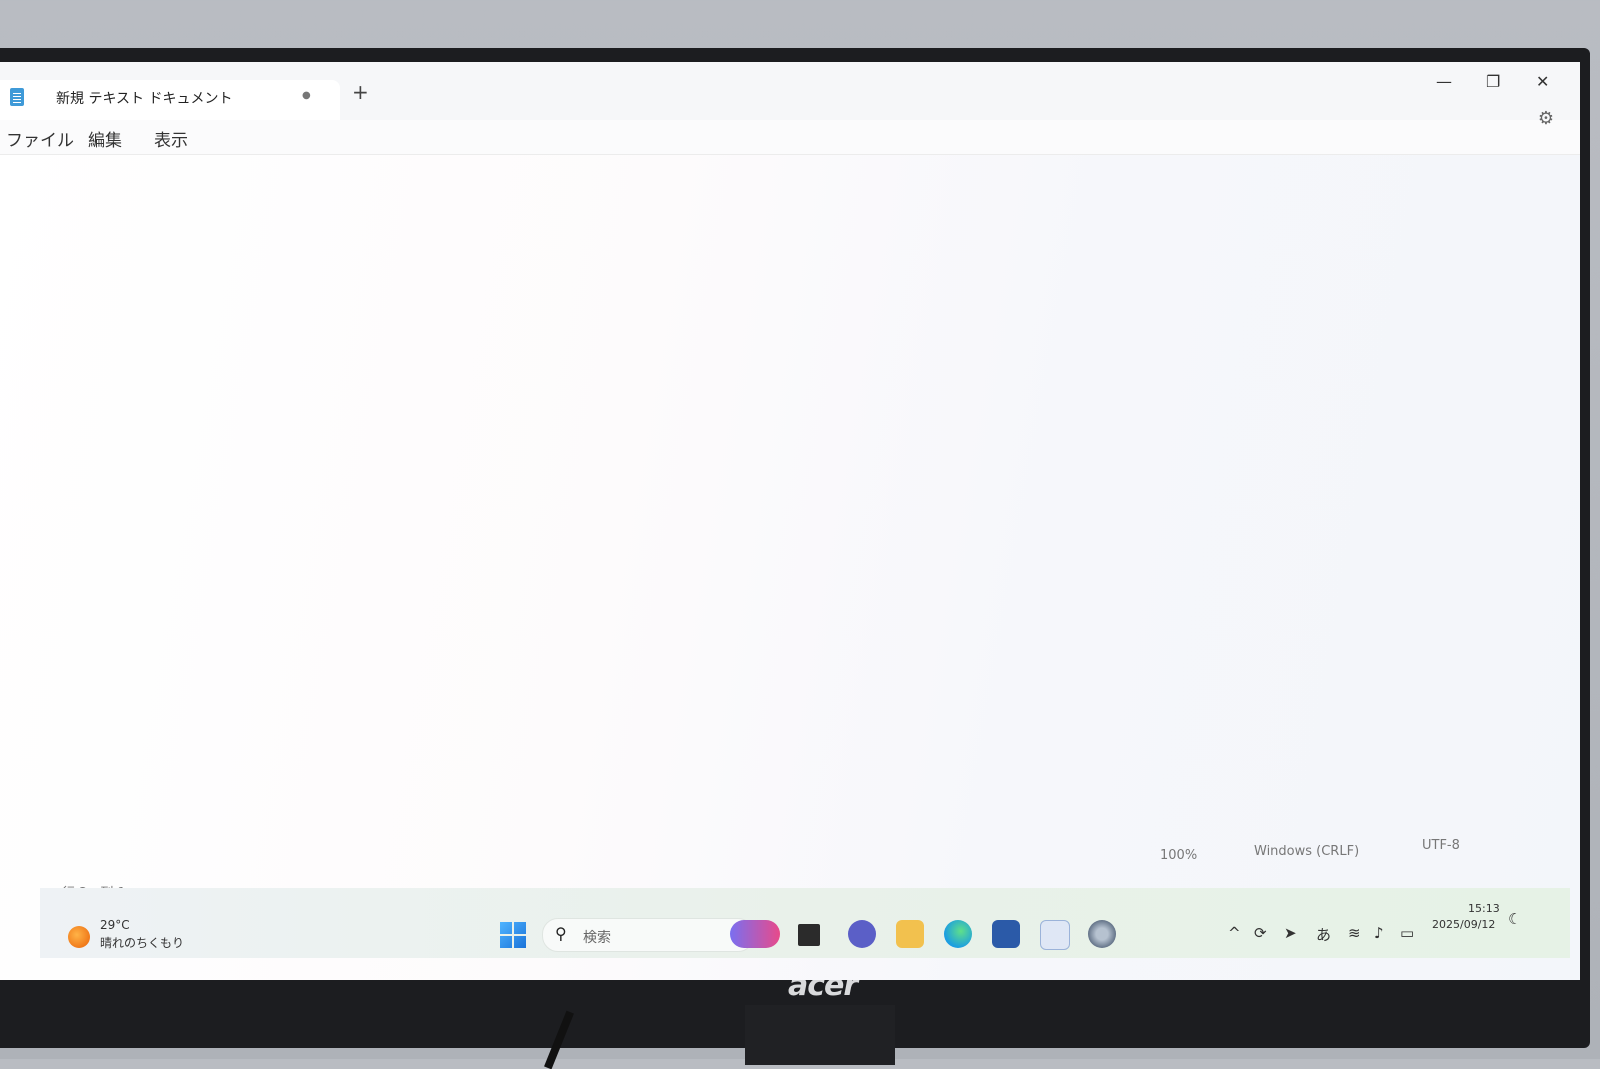 The width and height of the screenshot is (1600, 1069). I want to click on store-icon, so click(1006, 934).